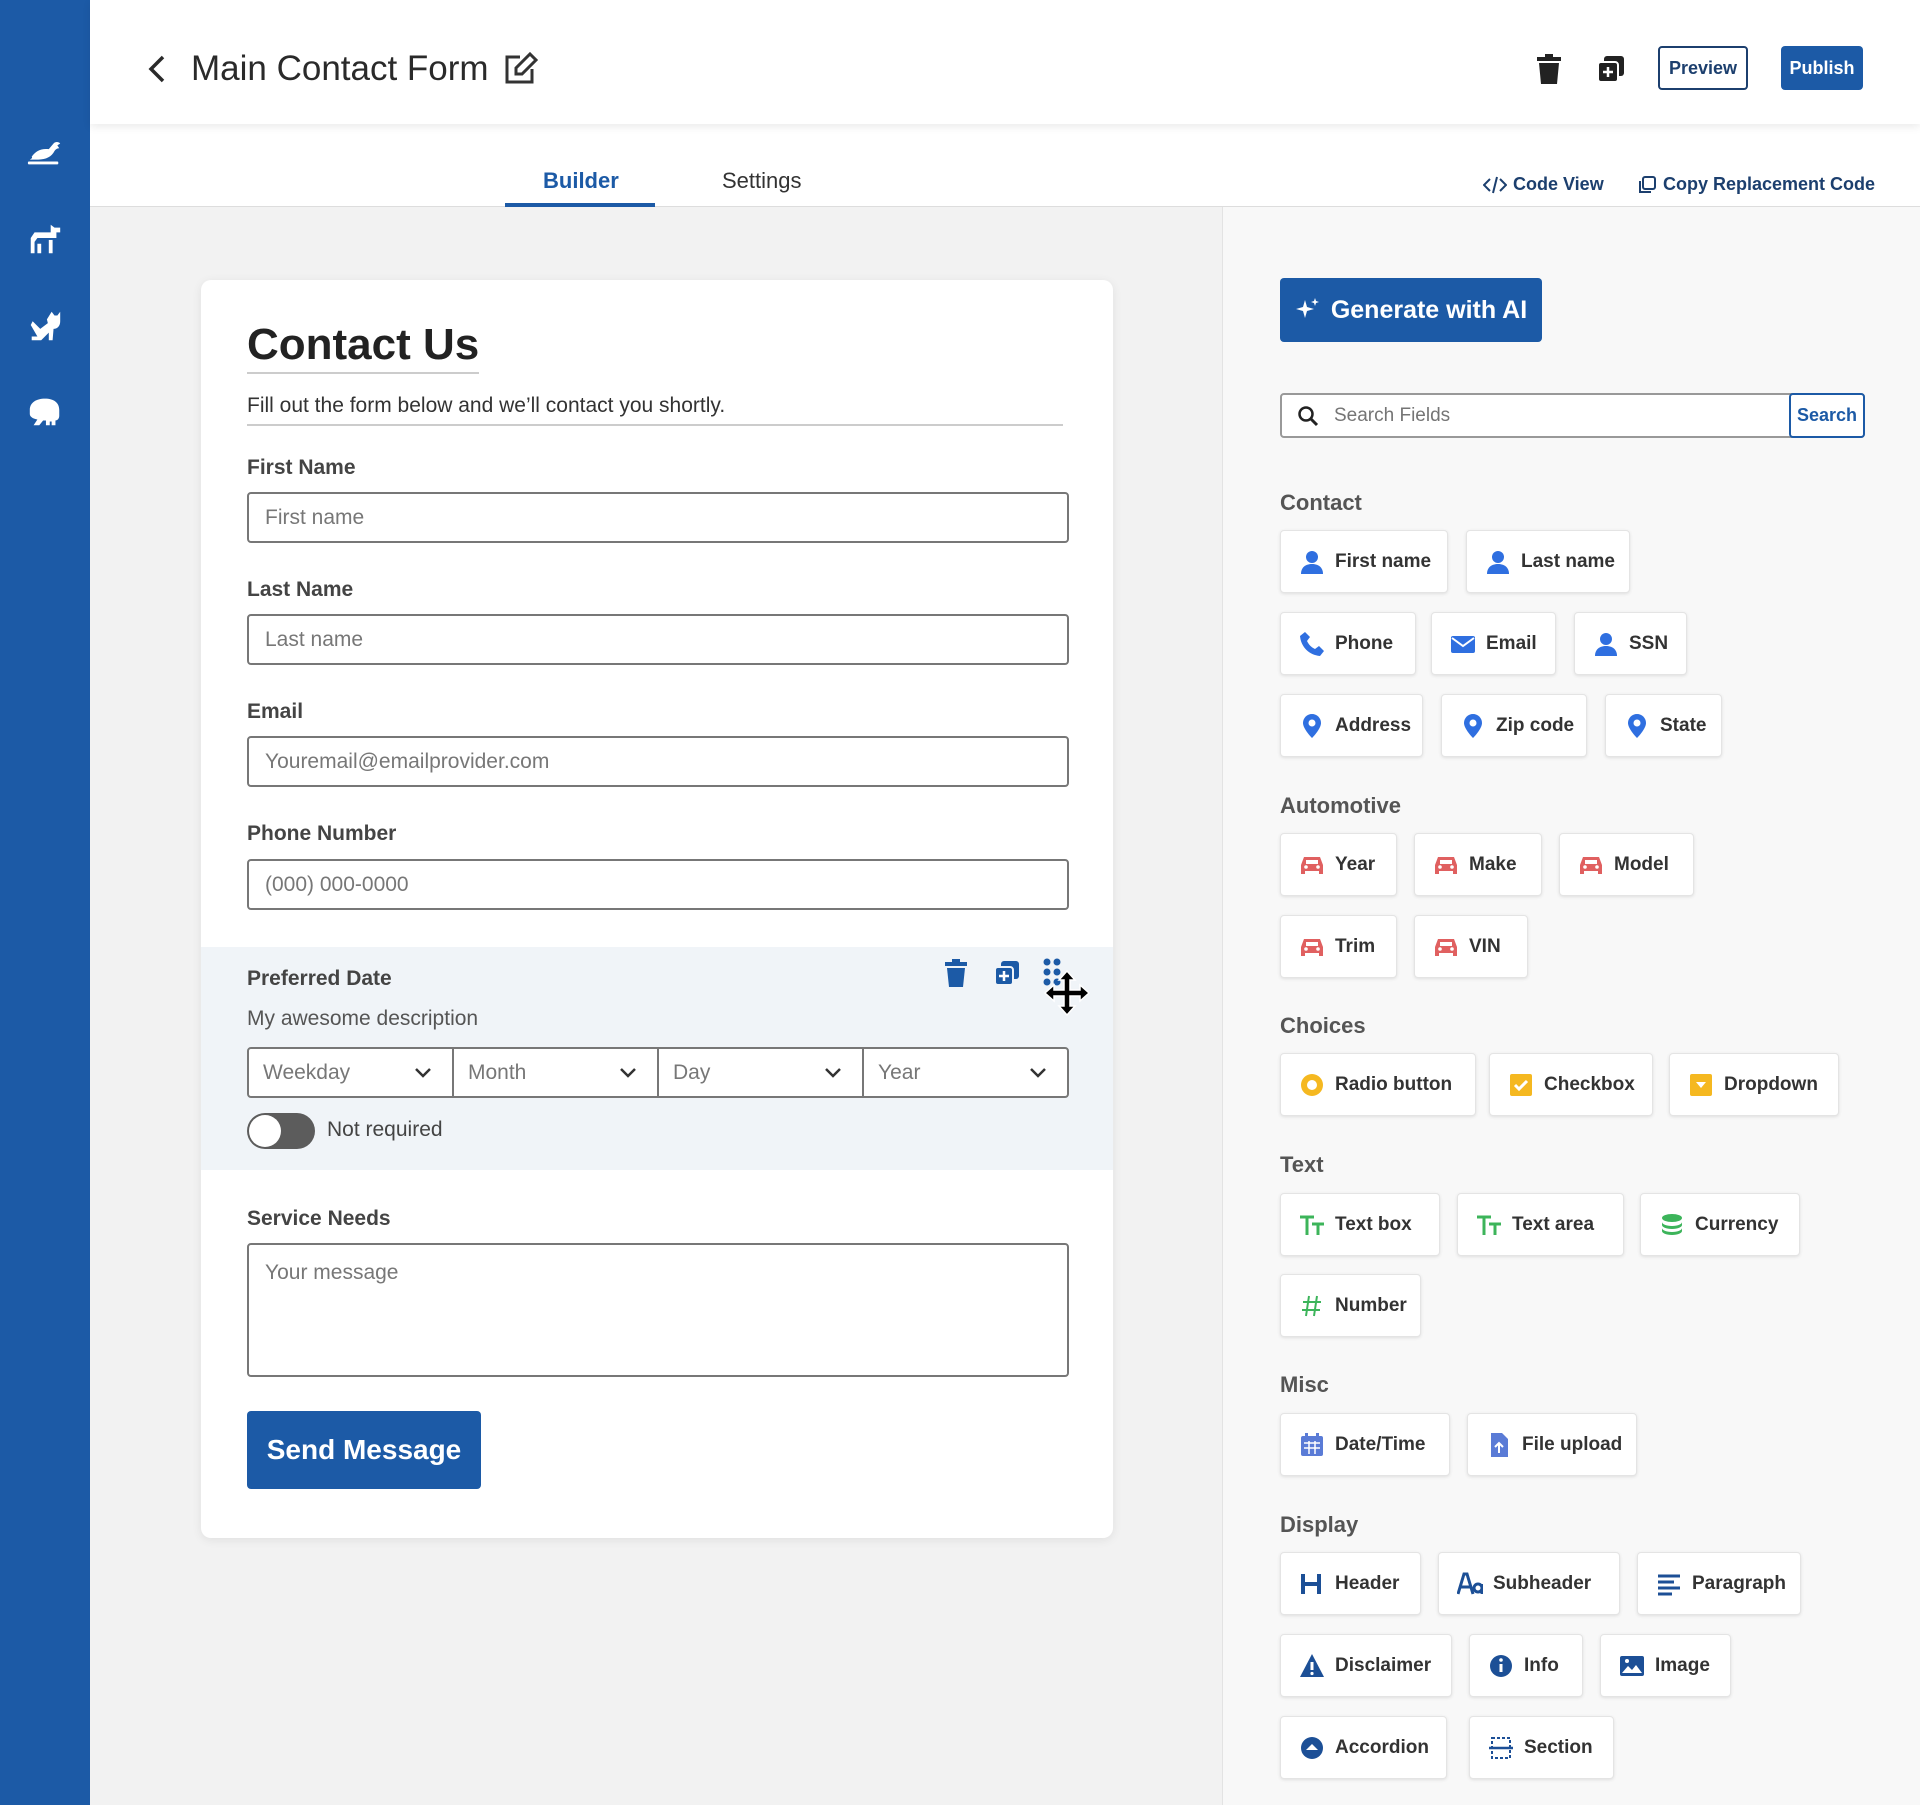  What do you see at coordinates (1371, 1305) in the screenshot?
I see `field-number-label: Number` at bounding box center [1371, 1305].